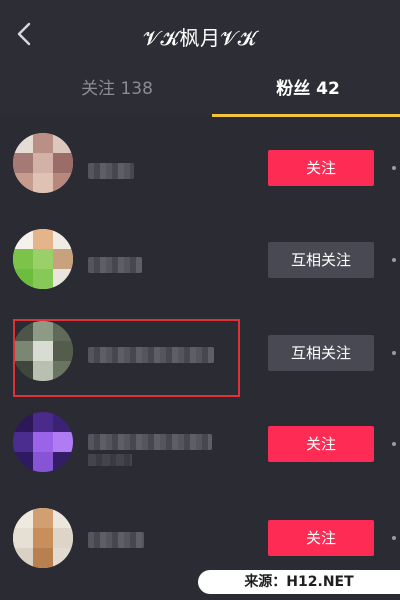 Image resolution: width=400 pixels, height=600 pixels. What do you see at coordinates (117, 89) in the screenshot?
I see `tab-following: 关注 138` at bounding box center [117, 89].